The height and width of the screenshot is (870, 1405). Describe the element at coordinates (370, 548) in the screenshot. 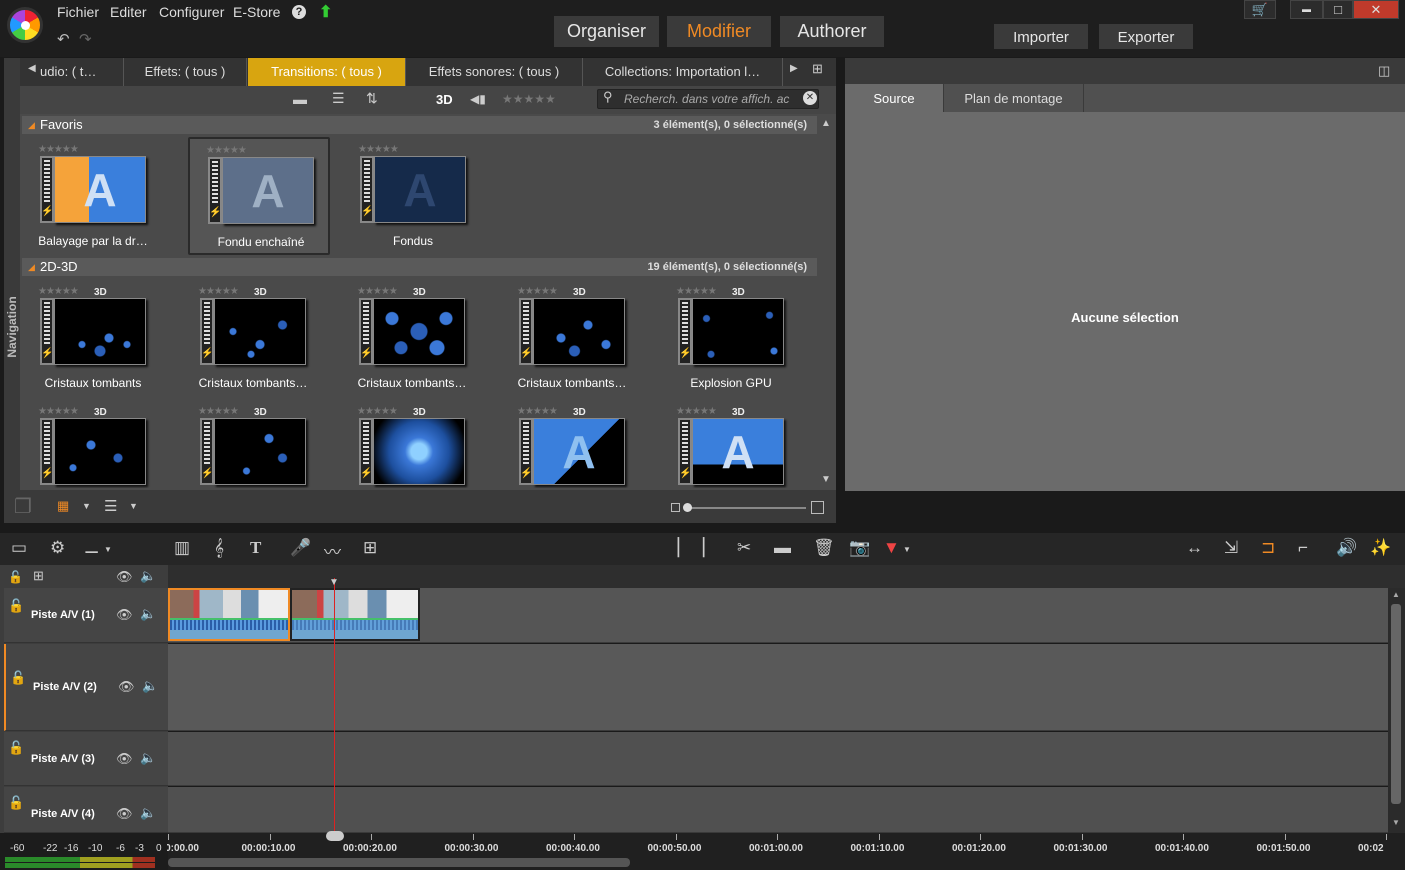

I see `storyboard-icon: ⊞` at that location.